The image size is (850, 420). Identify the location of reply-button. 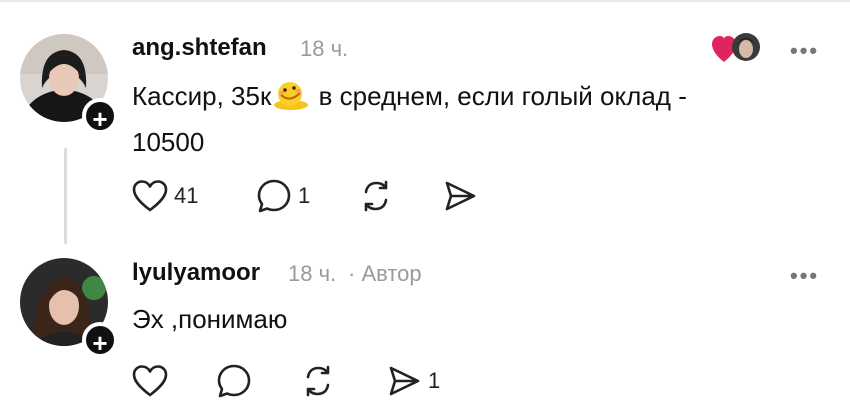
(237, 381).